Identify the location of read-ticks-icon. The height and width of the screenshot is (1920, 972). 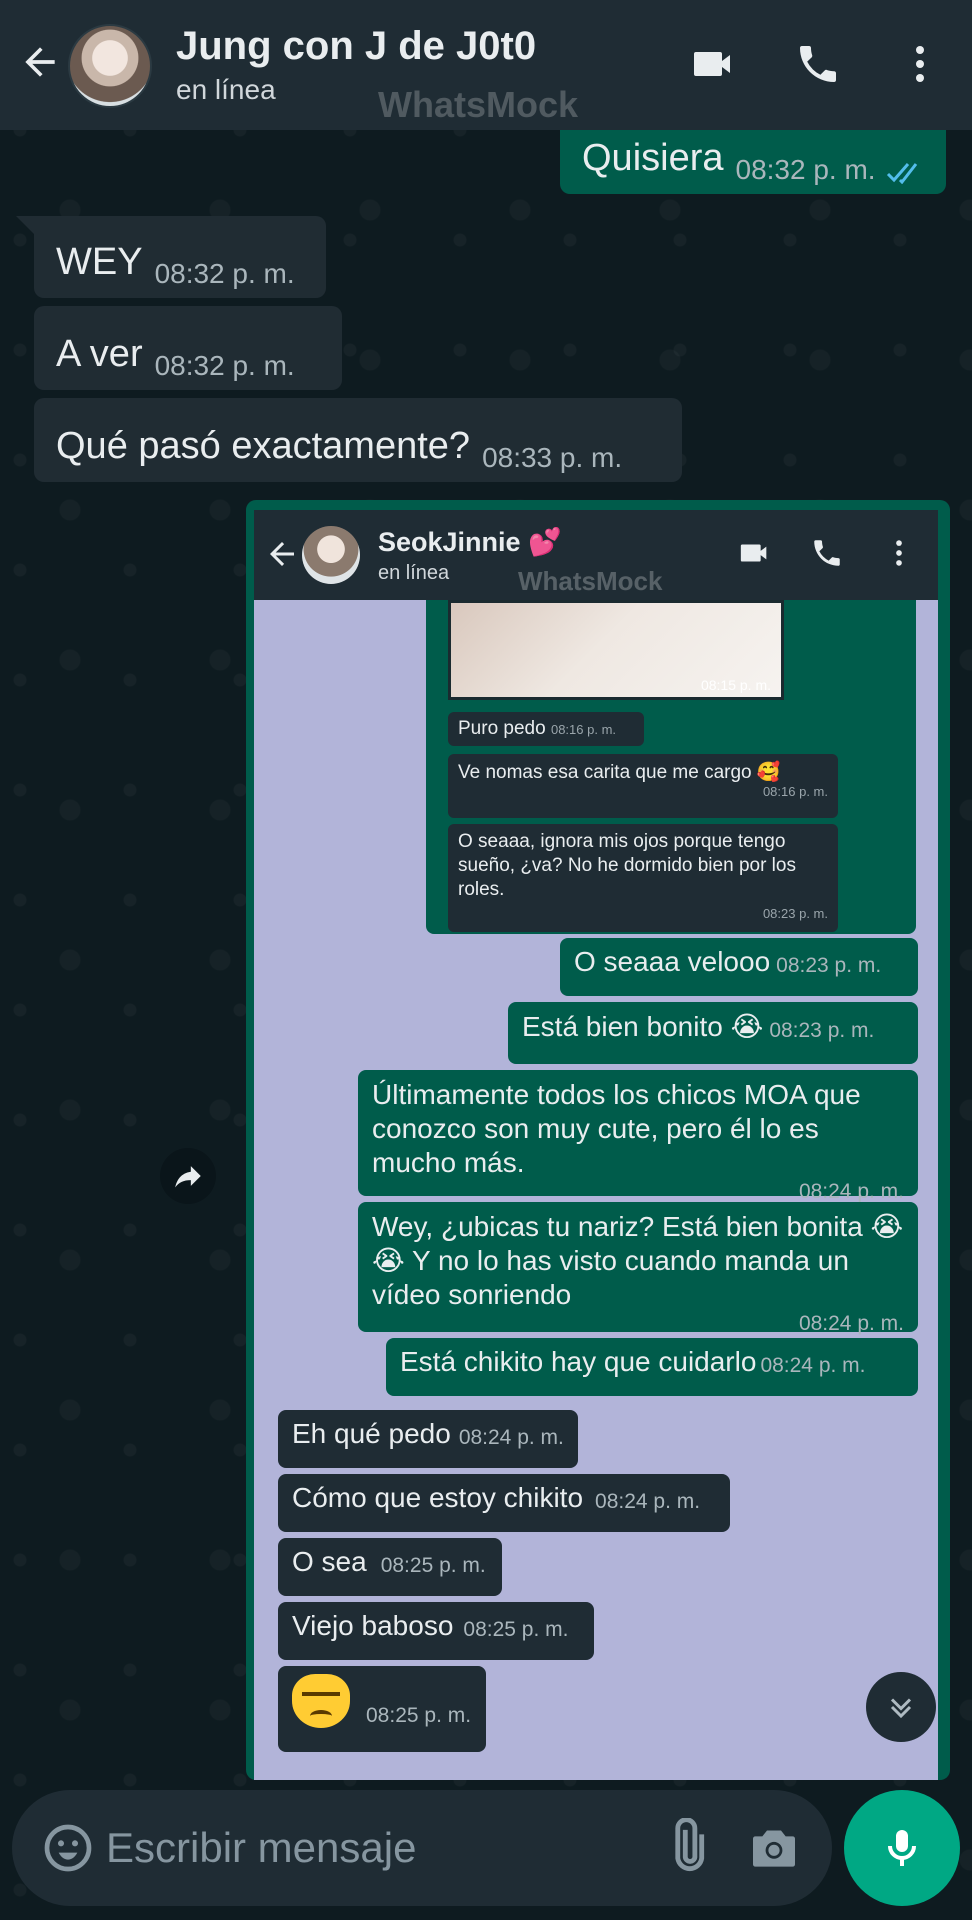
(901, 173).